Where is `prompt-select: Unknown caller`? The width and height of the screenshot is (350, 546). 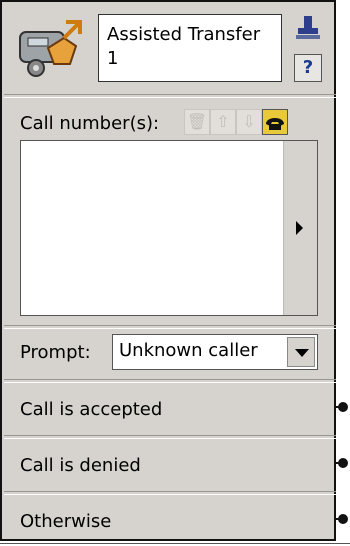 prompt-select: Unknown caller is located at coordinates (215, 352).